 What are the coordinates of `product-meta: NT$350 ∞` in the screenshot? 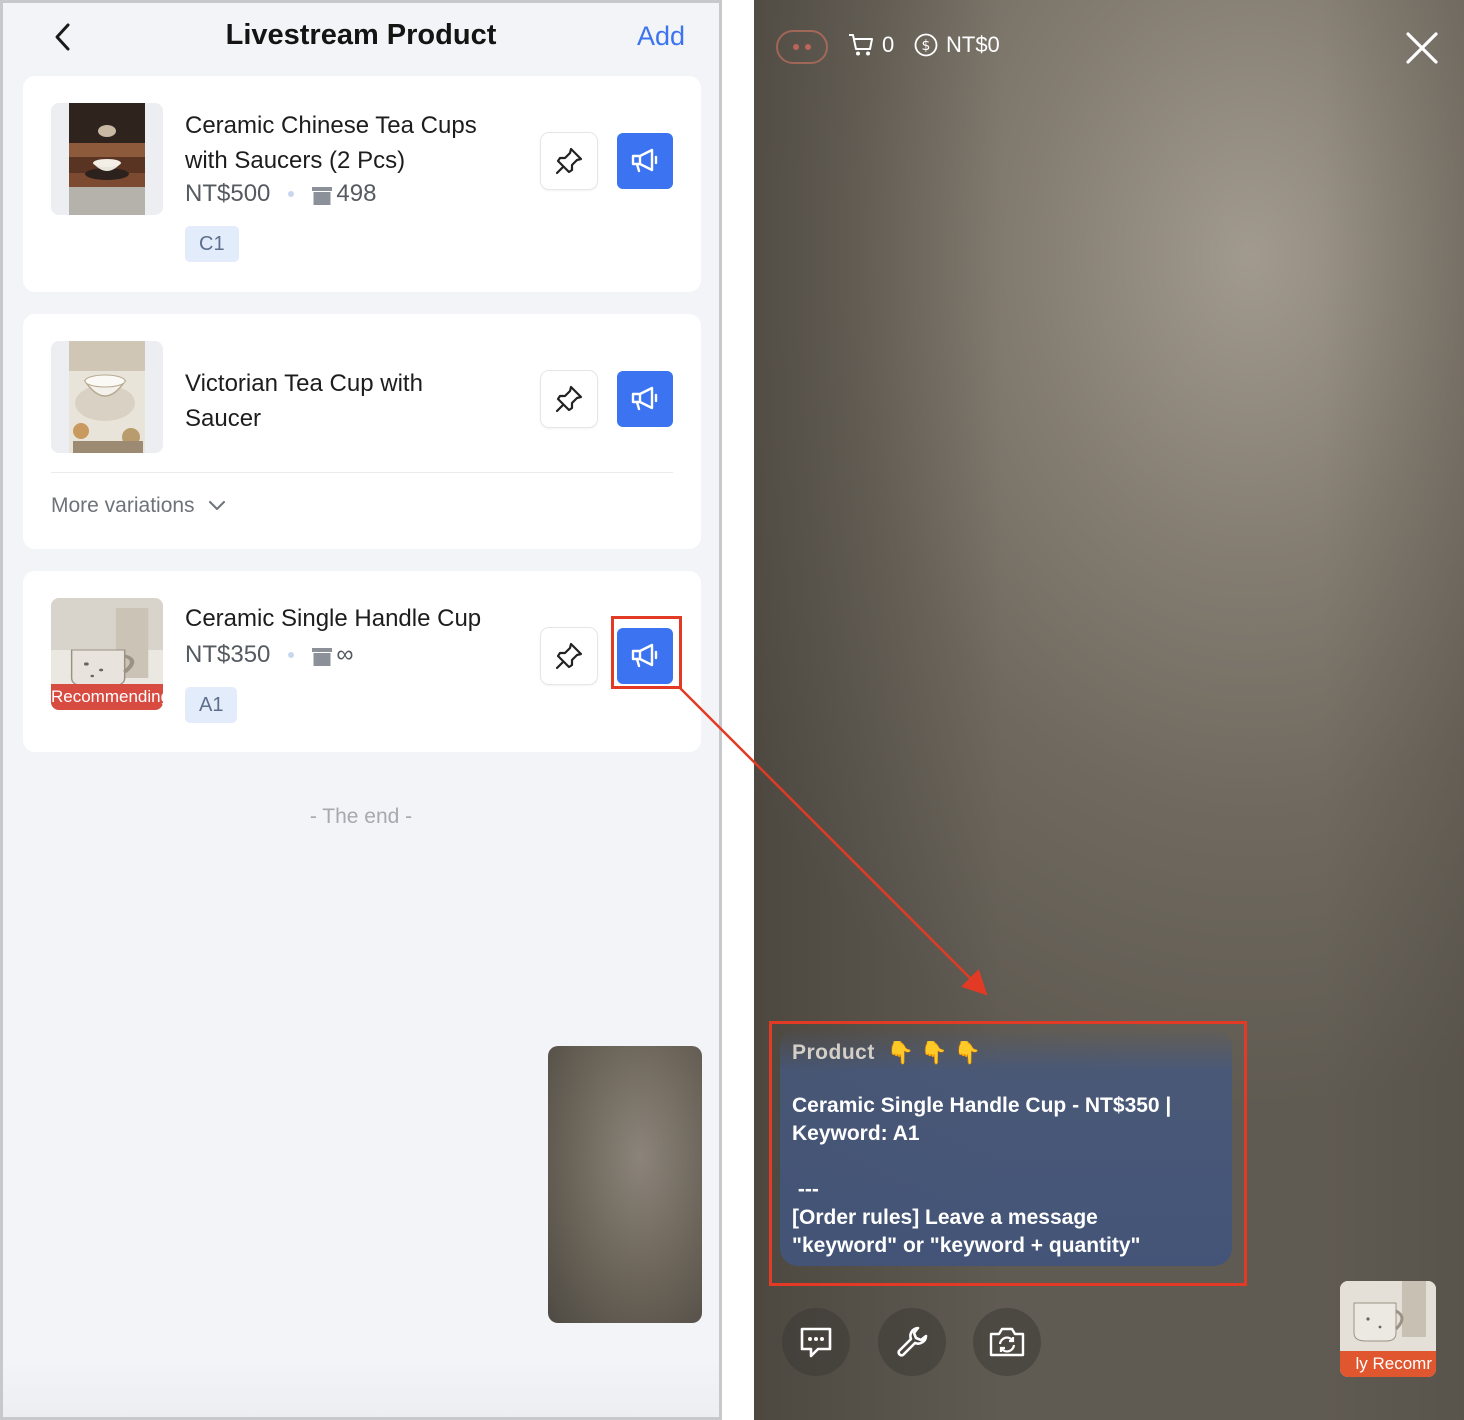 It's located at (269, 655).